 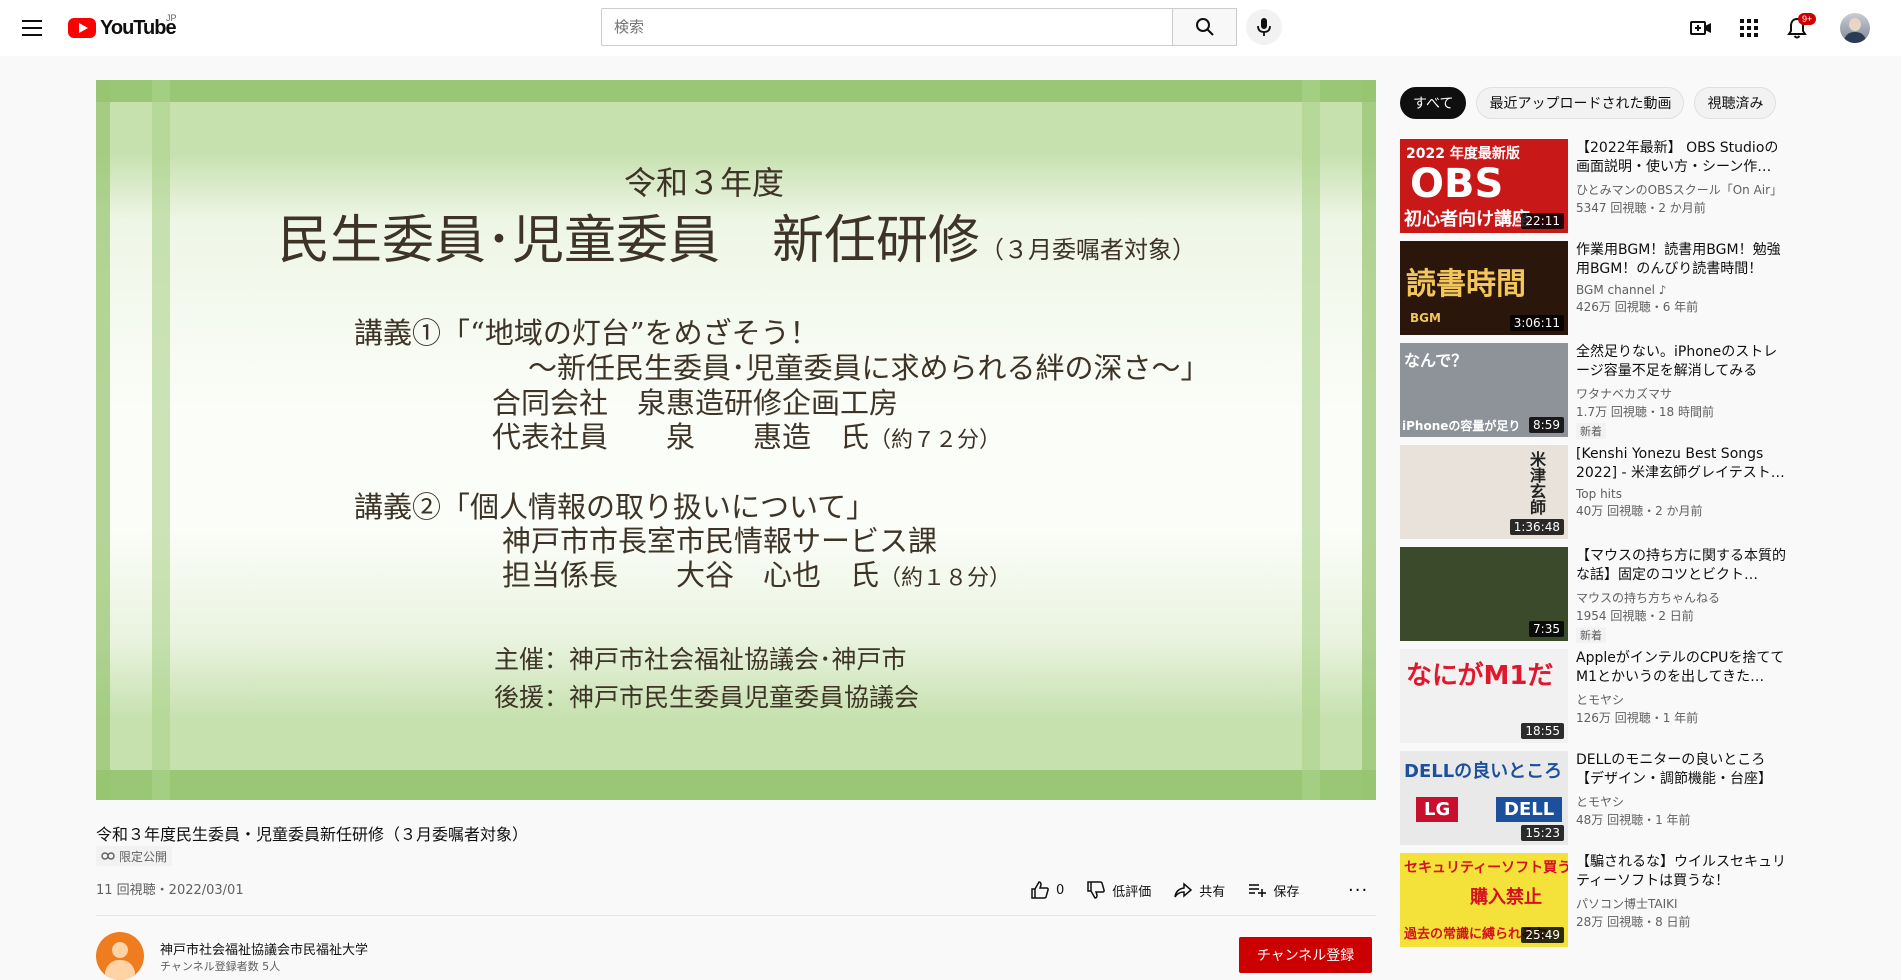 What do you see at coordinates (1633, 820) in the screenshot?
I see `recommendation-stats: 48万 回視聴・1 年前` at bounding box center [1633, 820].